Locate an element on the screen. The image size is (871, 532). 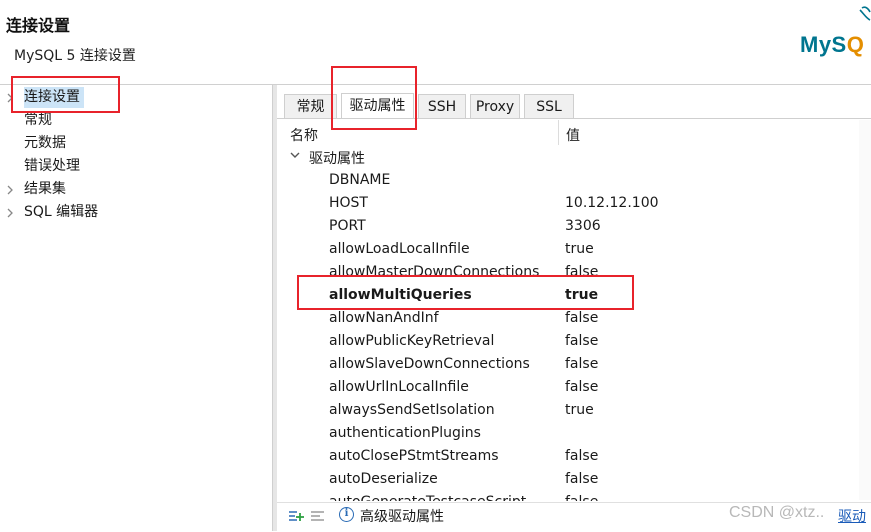
chevron-down-icon is located at coordinates (295, 156).